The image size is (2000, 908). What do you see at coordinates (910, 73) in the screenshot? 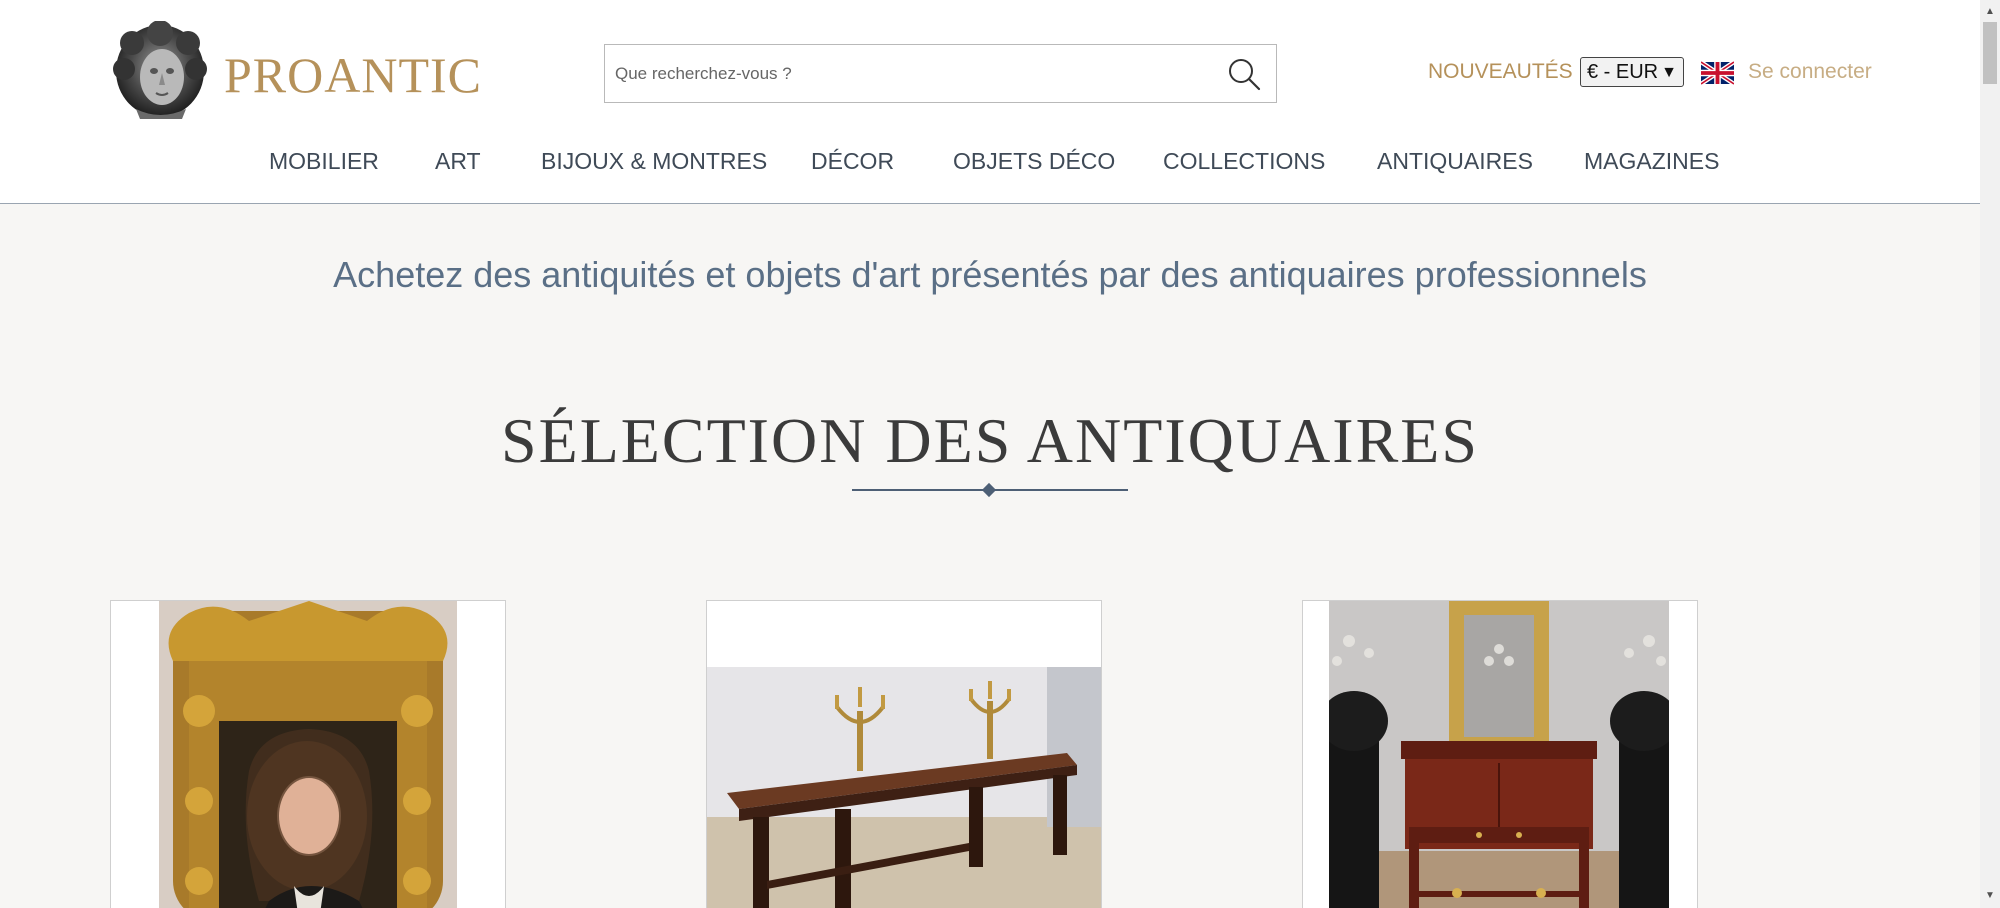
I see `search-input` at bounding box center [910, 73].